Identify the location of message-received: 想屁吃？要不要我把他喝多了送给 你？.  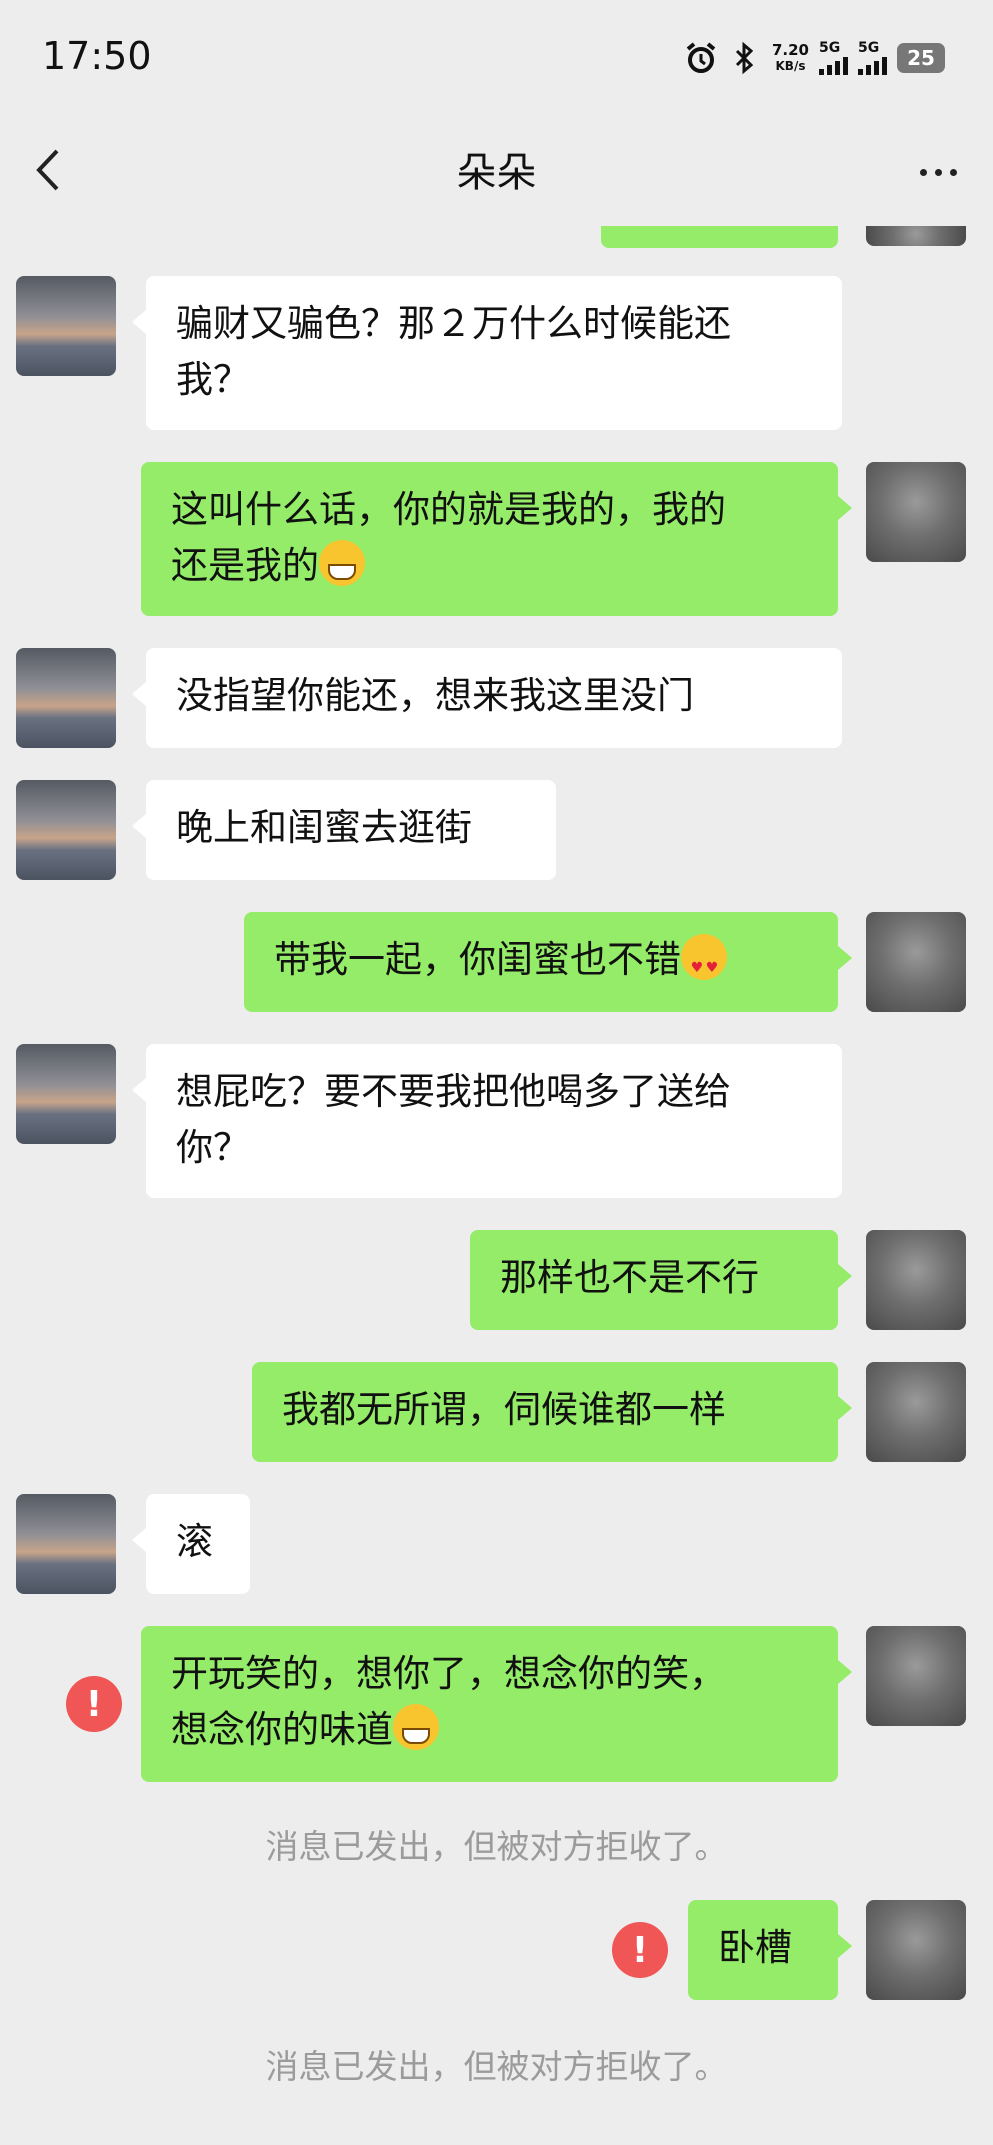
(487, 1121).